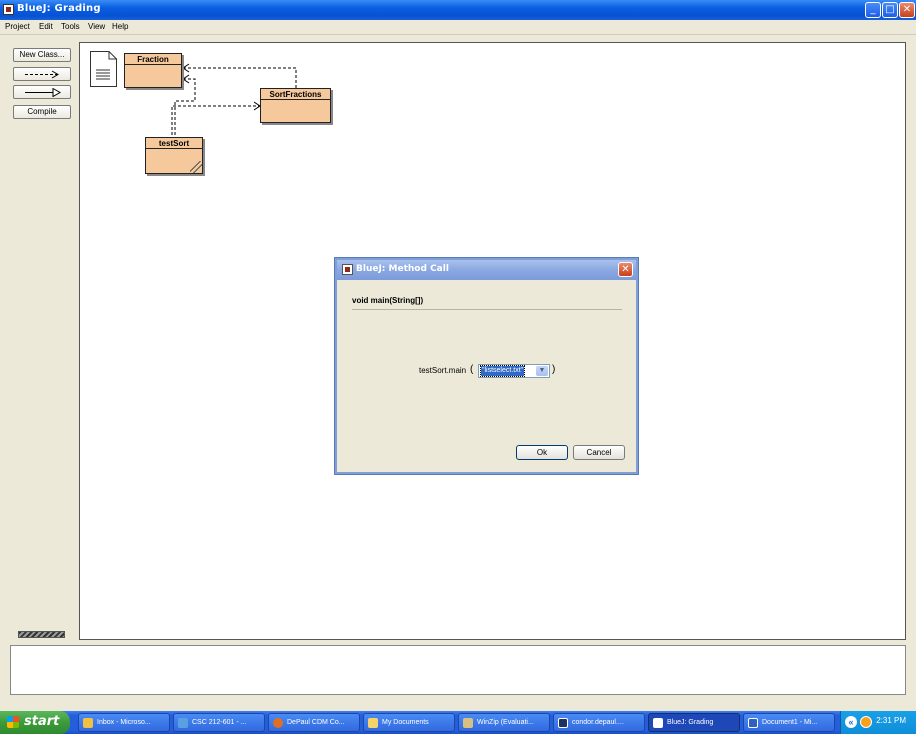 The width and height of the screenshot is (916, 734). Describe the element at coordinates (388, 300) in the screenshot. I see `method-signature: void main(String[])` at that location.